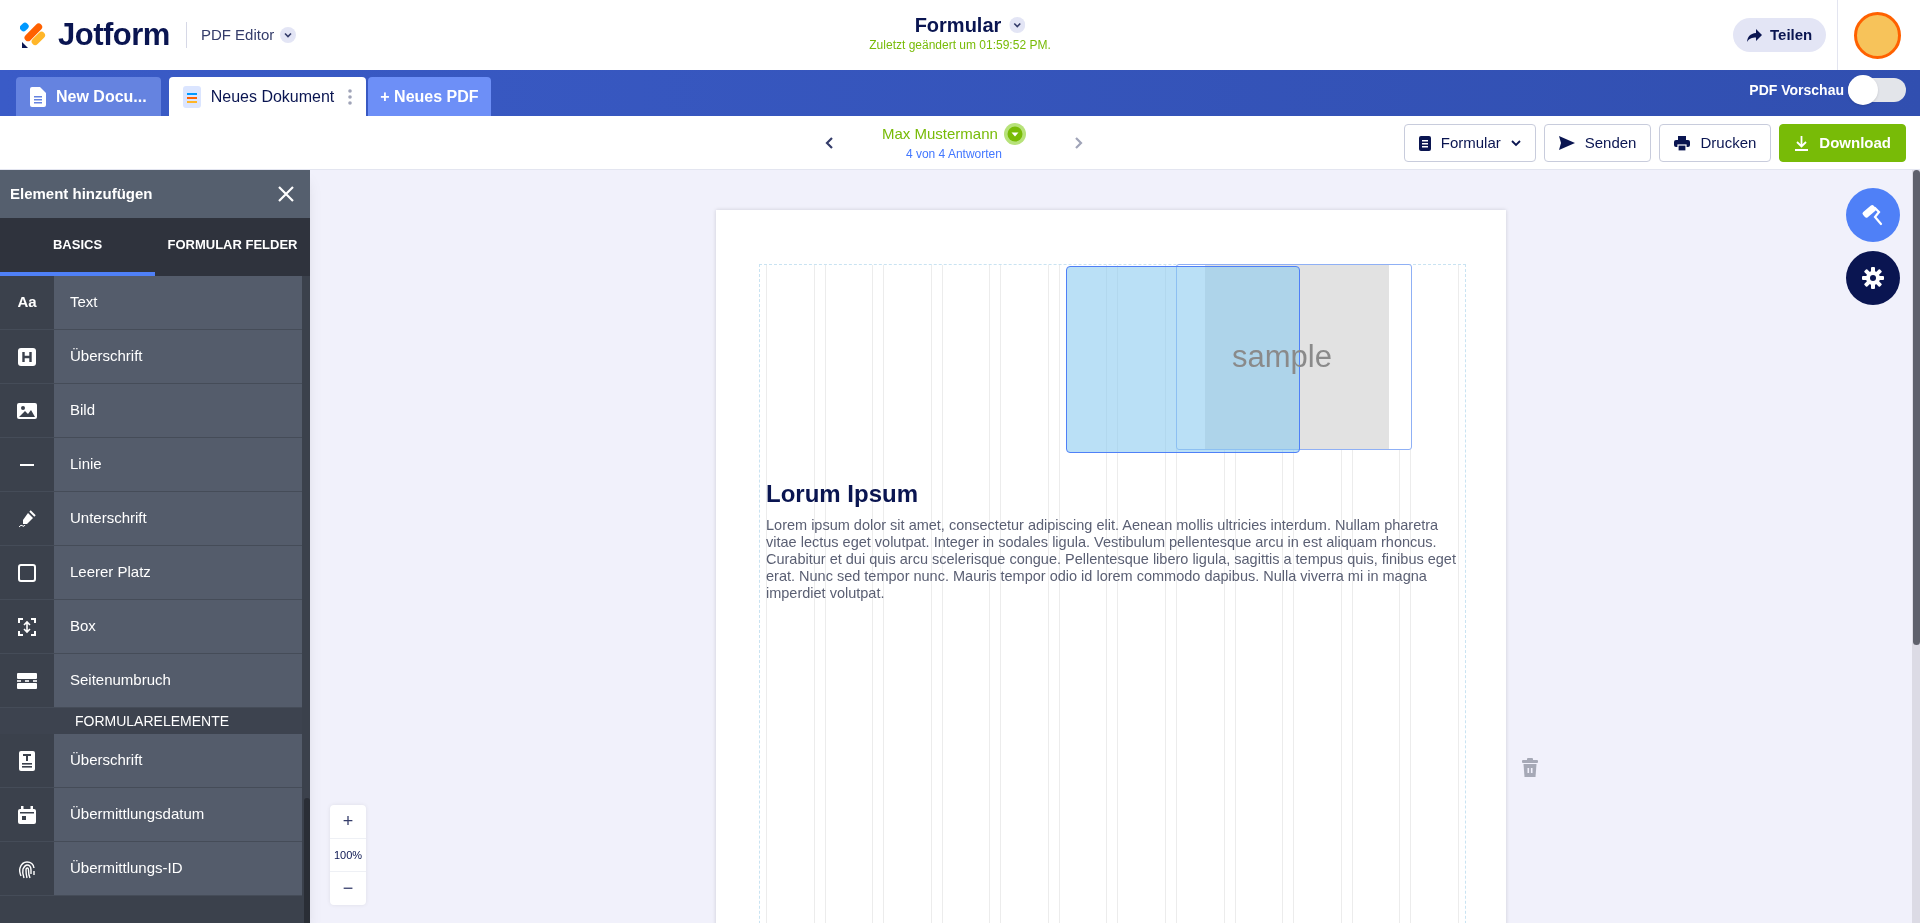  What do you see at coordinates (84, 302) in the screenshot?
I see `element-label: Text` at bounding box center [84, 302].